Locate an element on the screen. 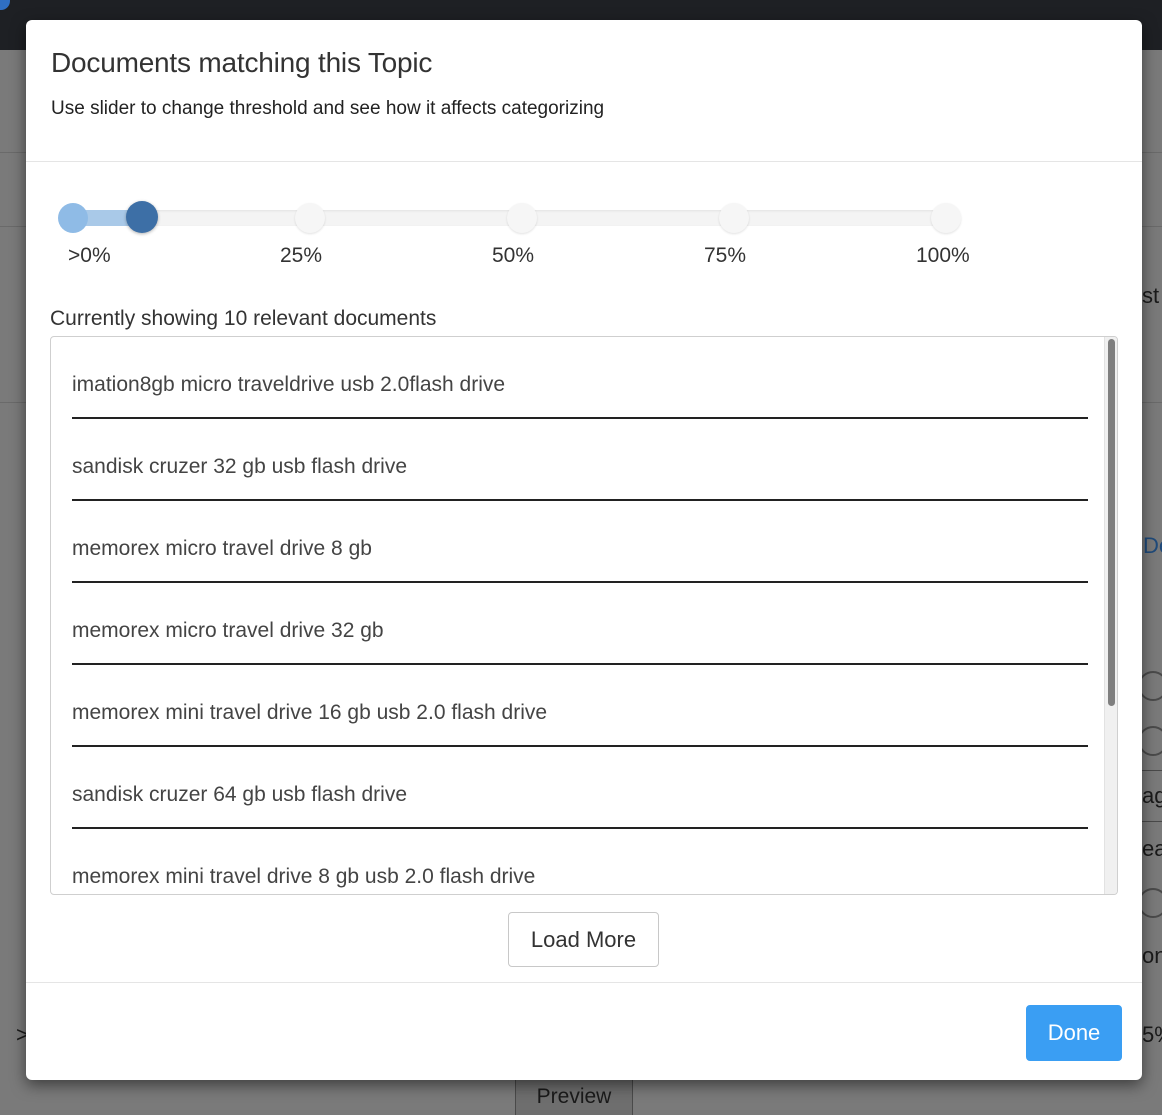 This screenshot has height=1115, width=1162. slider-label-0: >0% is located at coordinates (89, 255).